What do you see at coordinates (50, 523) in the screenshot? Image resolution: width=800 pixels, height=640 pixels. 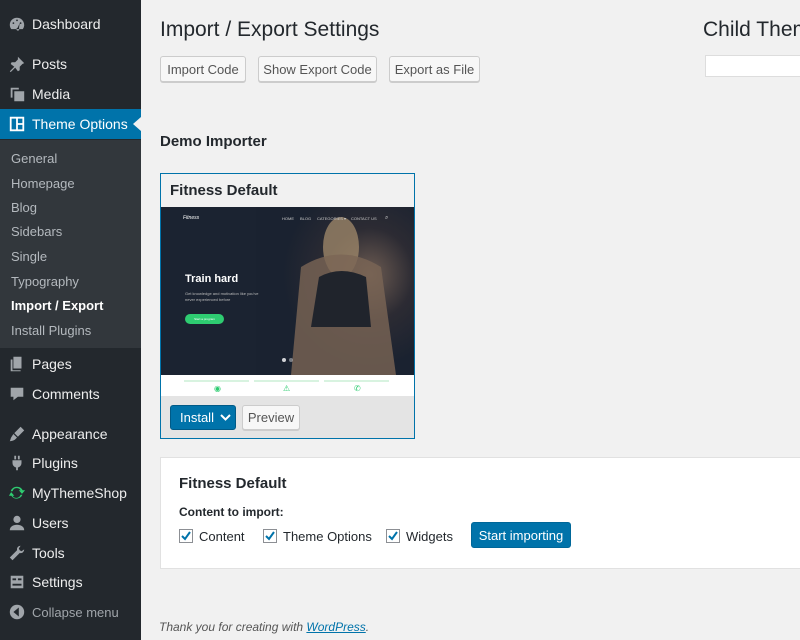 I see `menu-label: Users` at bounding box center [50, 523].